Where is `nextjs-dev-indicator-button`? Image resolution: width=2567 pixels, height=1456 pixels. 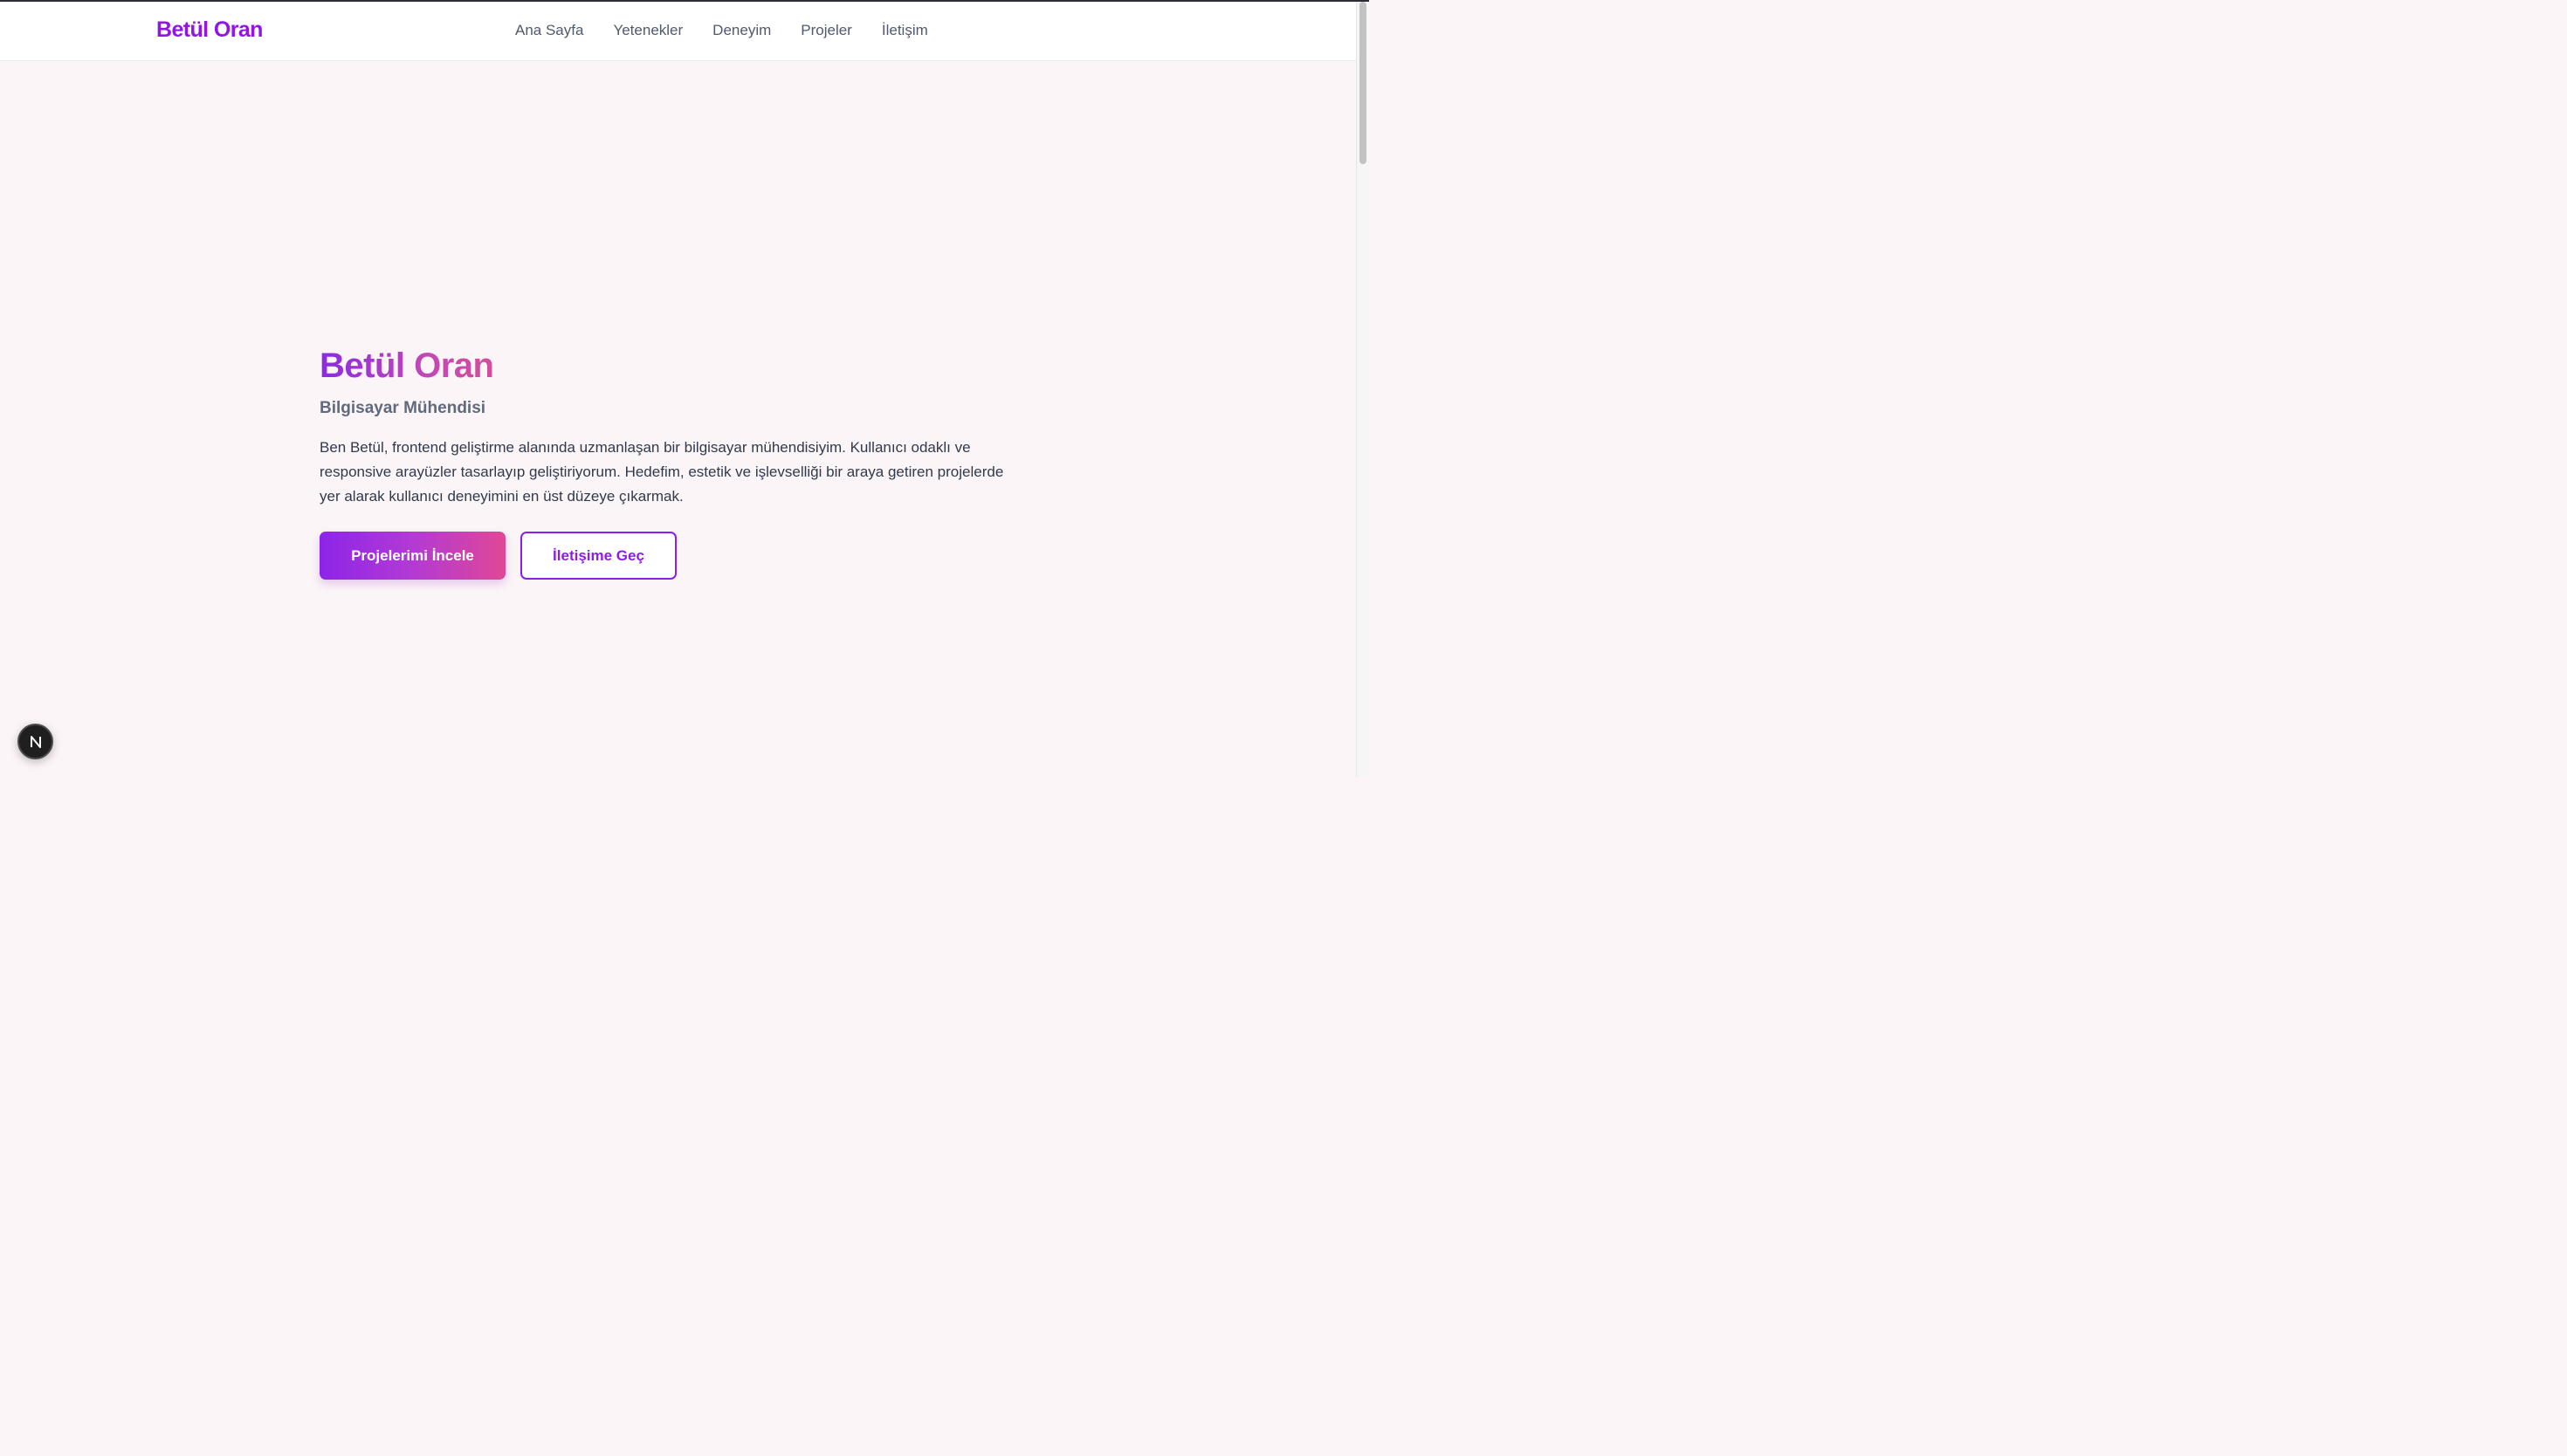 nextjs-dev-indicator-button is located at coordinates (35, 741).